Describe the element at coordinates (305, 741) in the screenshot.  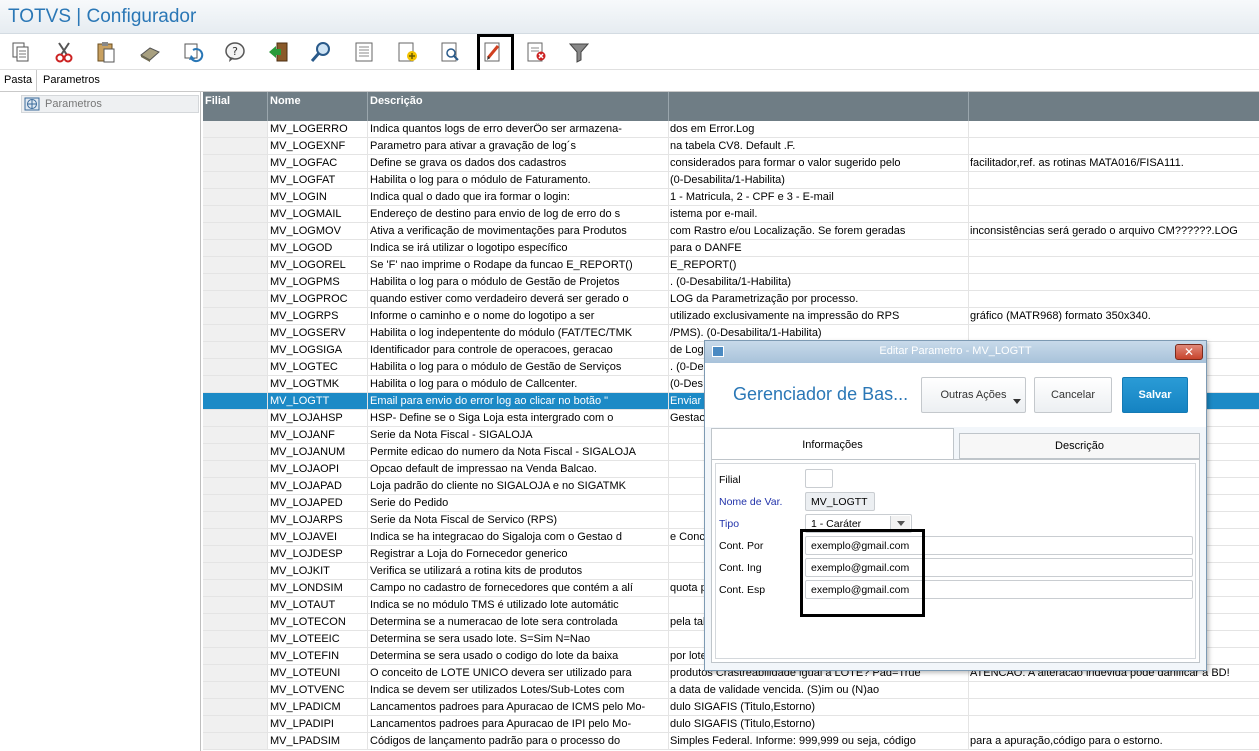
I see `nome-cell: MV_LPADSIM` at that location.